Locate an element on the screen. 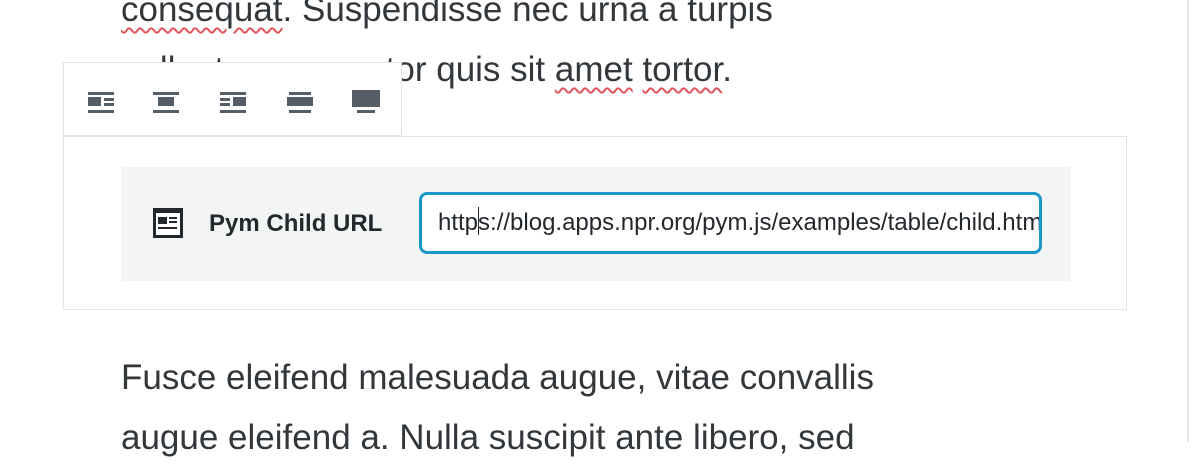 The height and width of the screenshot is (468, 1195). align-left-button is located at coordinates (101, 101).